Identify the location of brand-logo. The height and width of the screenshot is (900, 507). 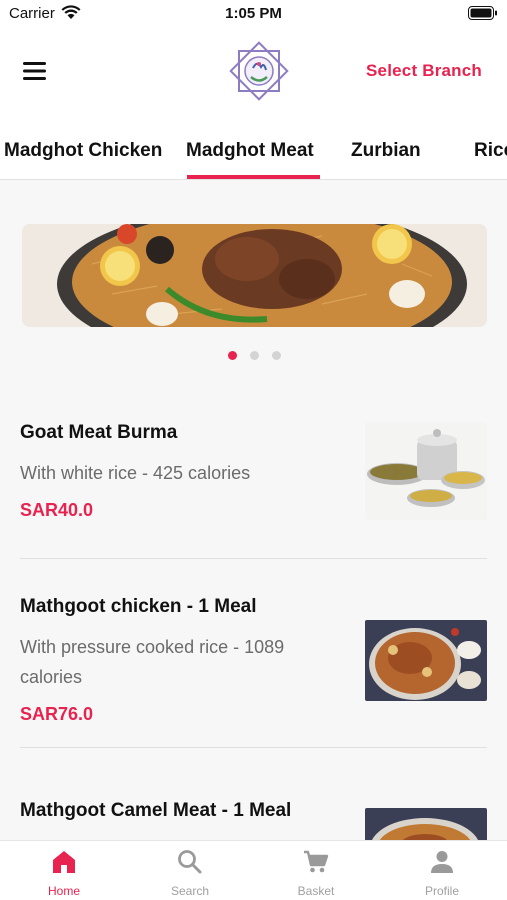
(259, 71).